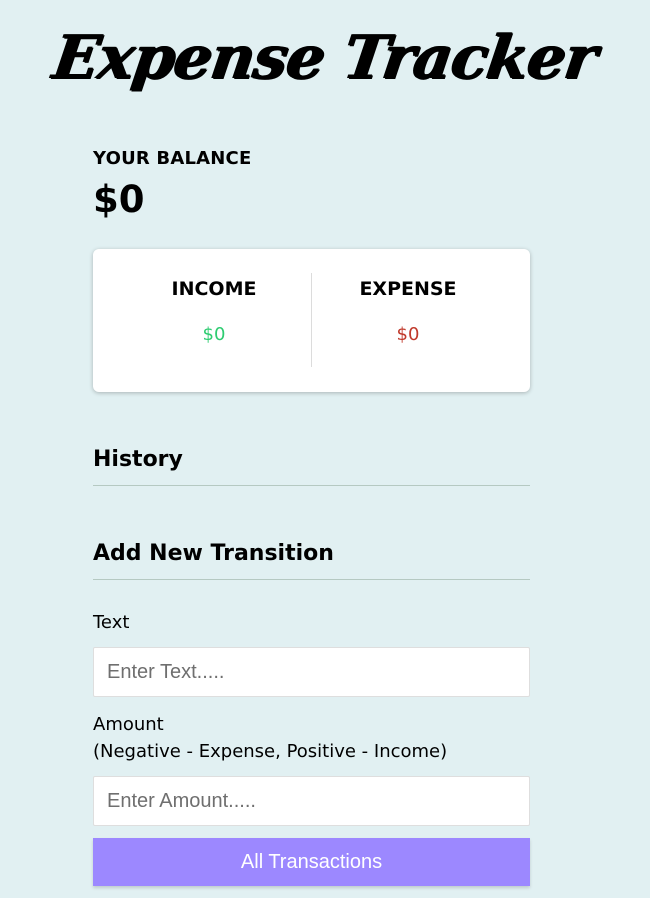 This screenshot has width=650, height=898. What do you see at coordinates (311, 672) in the screenshot?
I see `text-input` at bounding box center [311, 672].